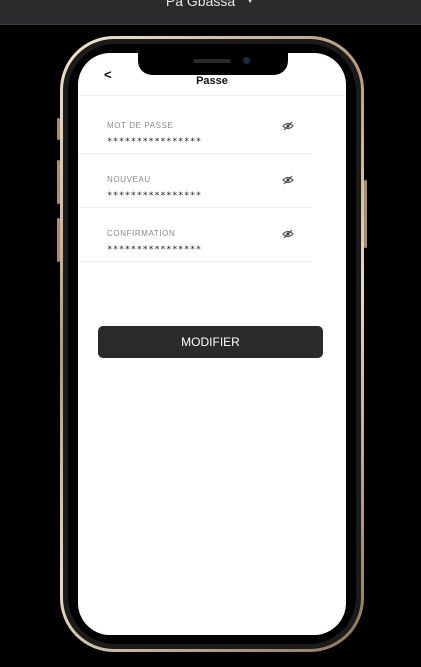 This screenshot has height=667, width=421. I want to click on app-top-bar: Pa Gbassa ▼, so click(210, 12).